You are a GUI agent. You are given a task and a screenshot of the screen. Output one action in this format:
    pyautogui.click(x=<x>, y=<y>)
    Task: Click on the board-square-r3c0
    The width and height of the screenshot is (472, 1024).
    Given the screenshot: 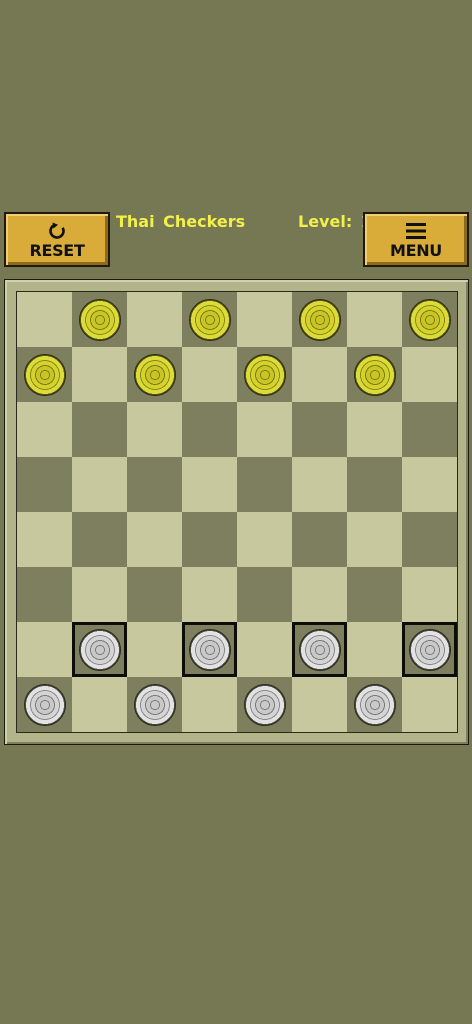 What is the action you would take?
    pyautogui.click(x=44, y=484)
    